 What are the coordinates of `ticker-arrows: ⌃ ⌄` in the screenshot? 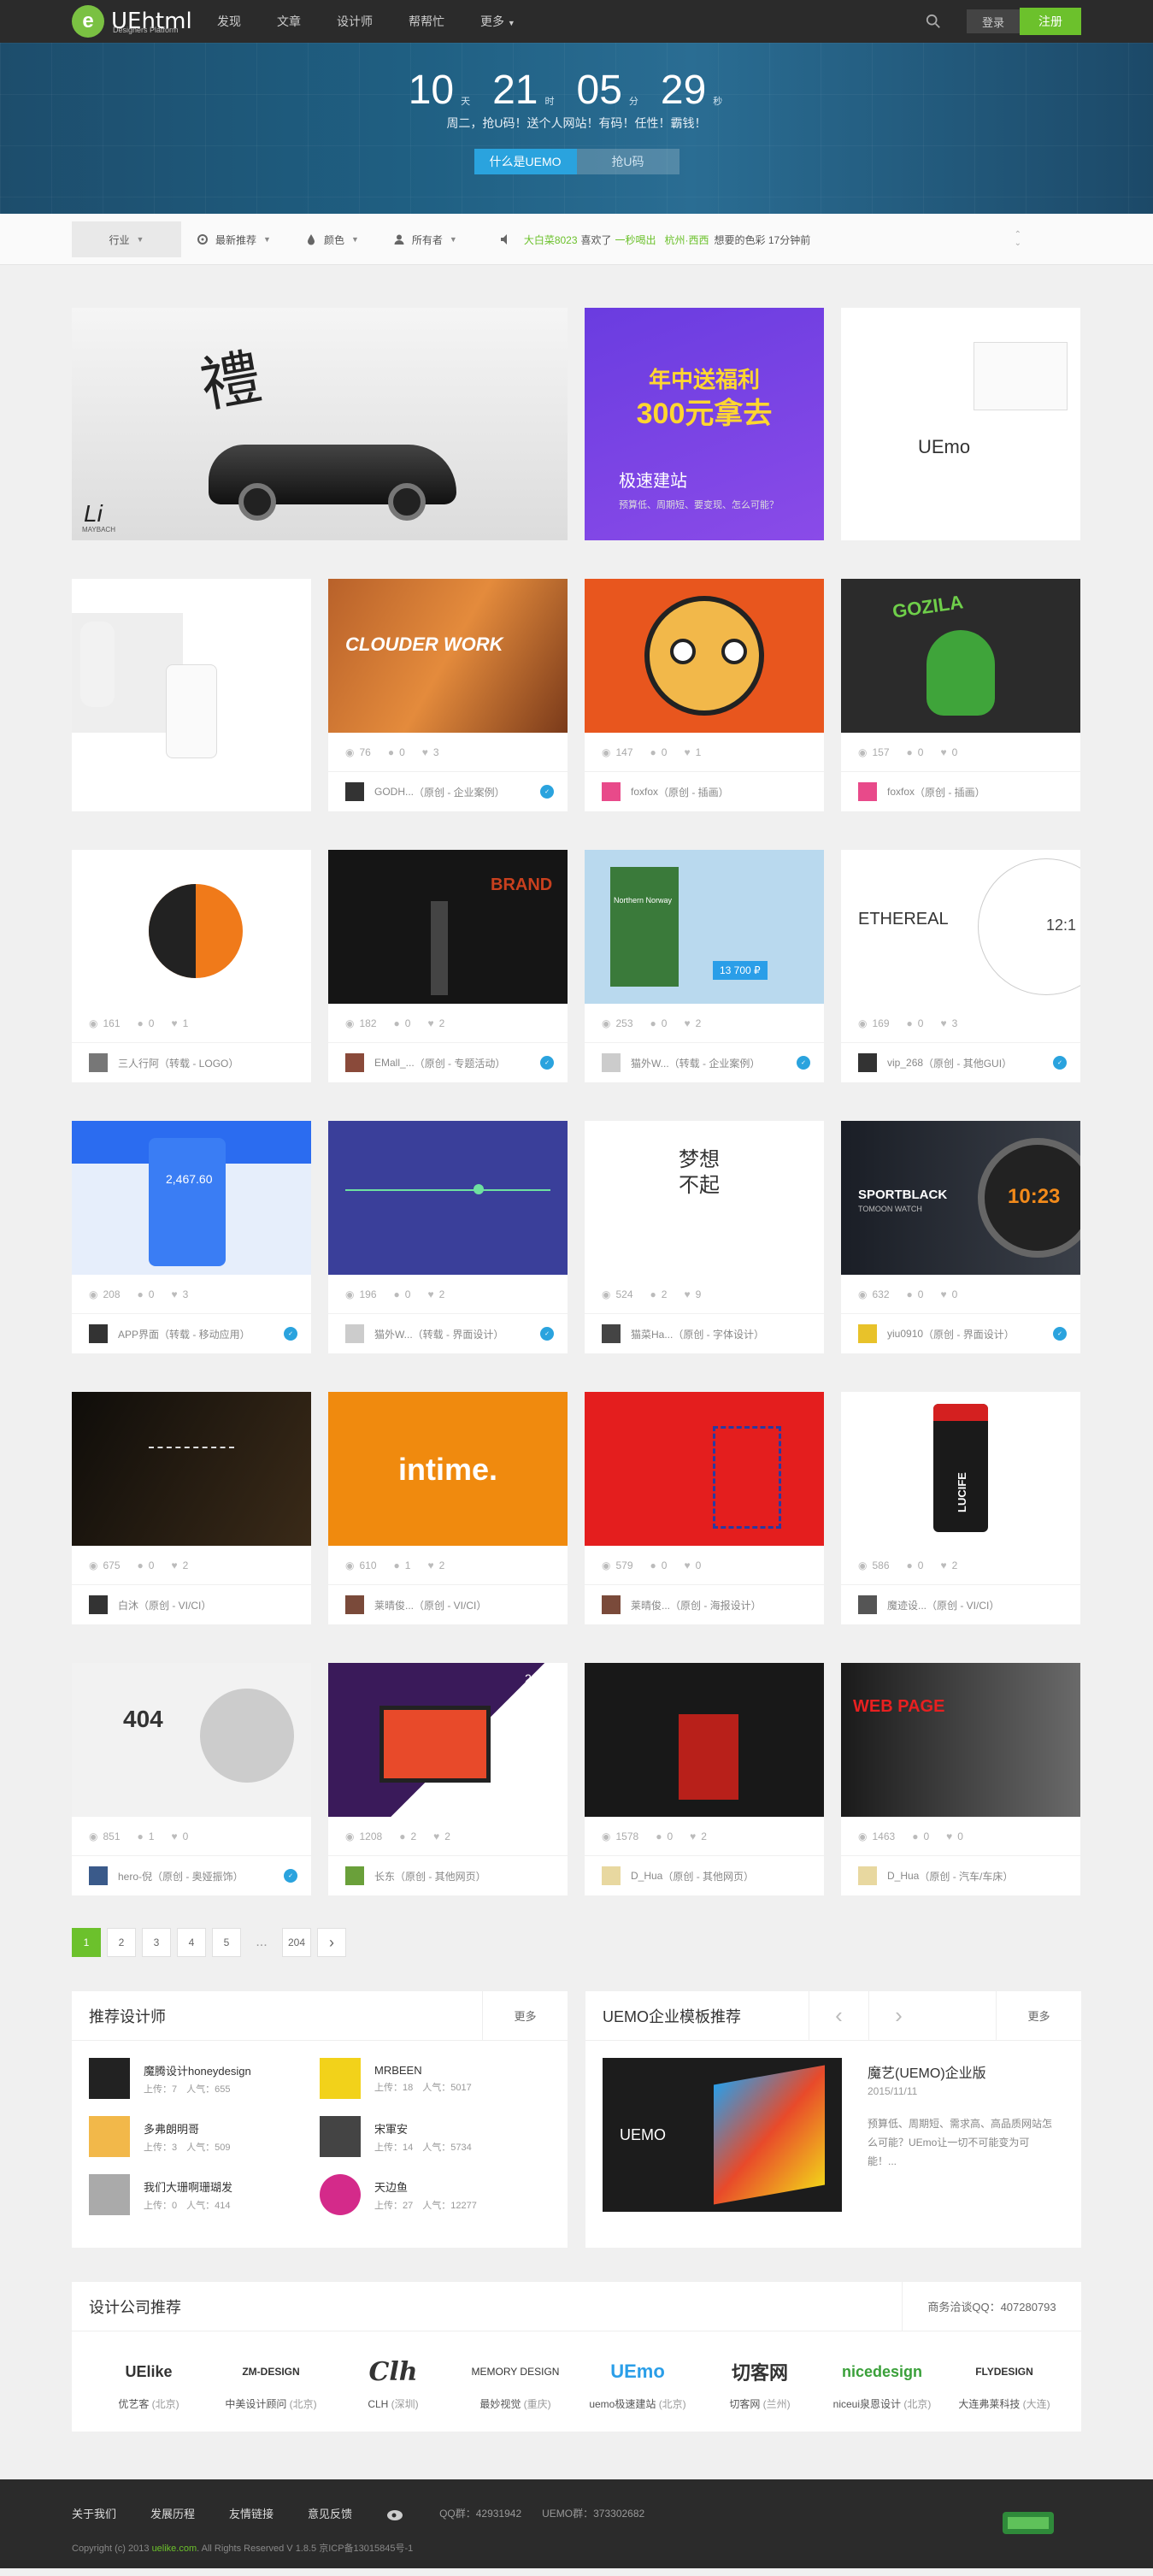 It's located at (1018, 239).